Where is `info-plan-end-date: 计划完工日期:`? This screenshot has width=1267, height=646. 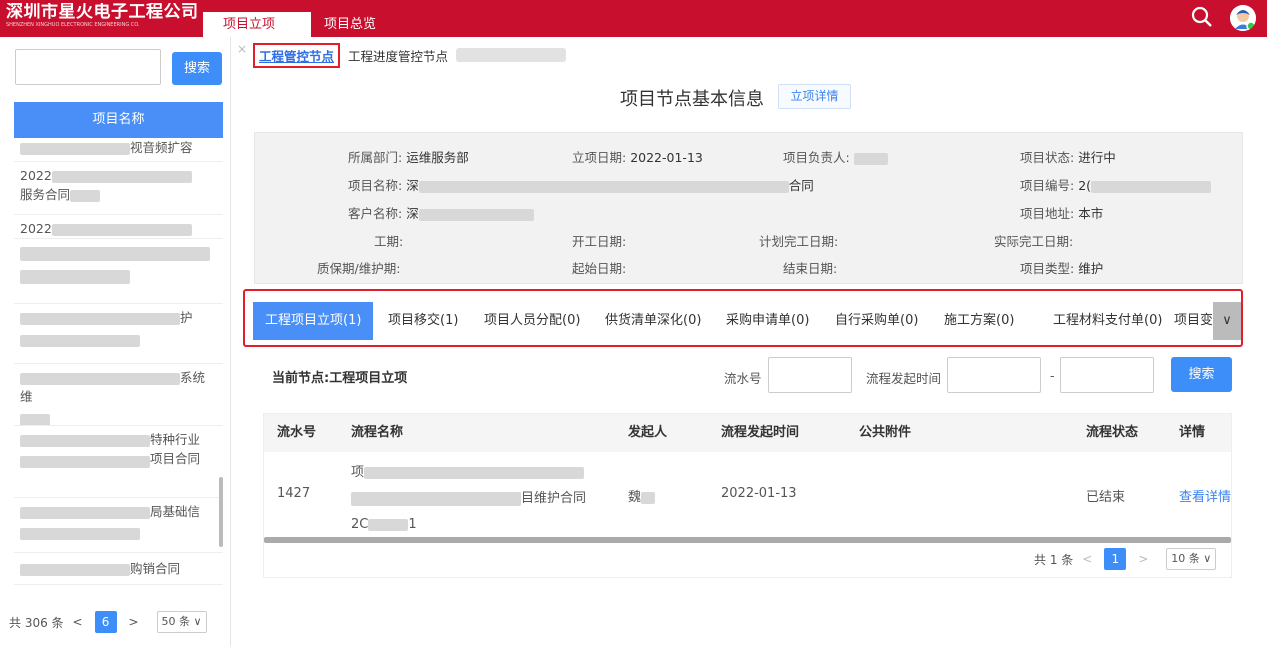 info-plan-end-date: 计划完工日期: is located at coordinates (799, 241).